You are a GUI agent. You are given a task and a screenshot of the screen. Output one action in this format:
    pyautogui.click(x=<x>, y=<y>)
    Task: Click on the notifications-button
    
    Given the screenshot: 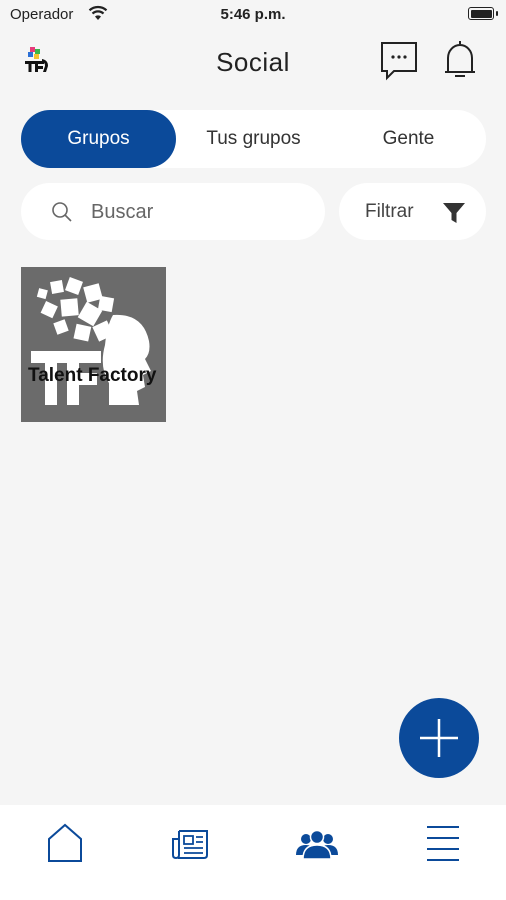 What is the action you would take?
    pyautogui.click(x=460, y=60)
    